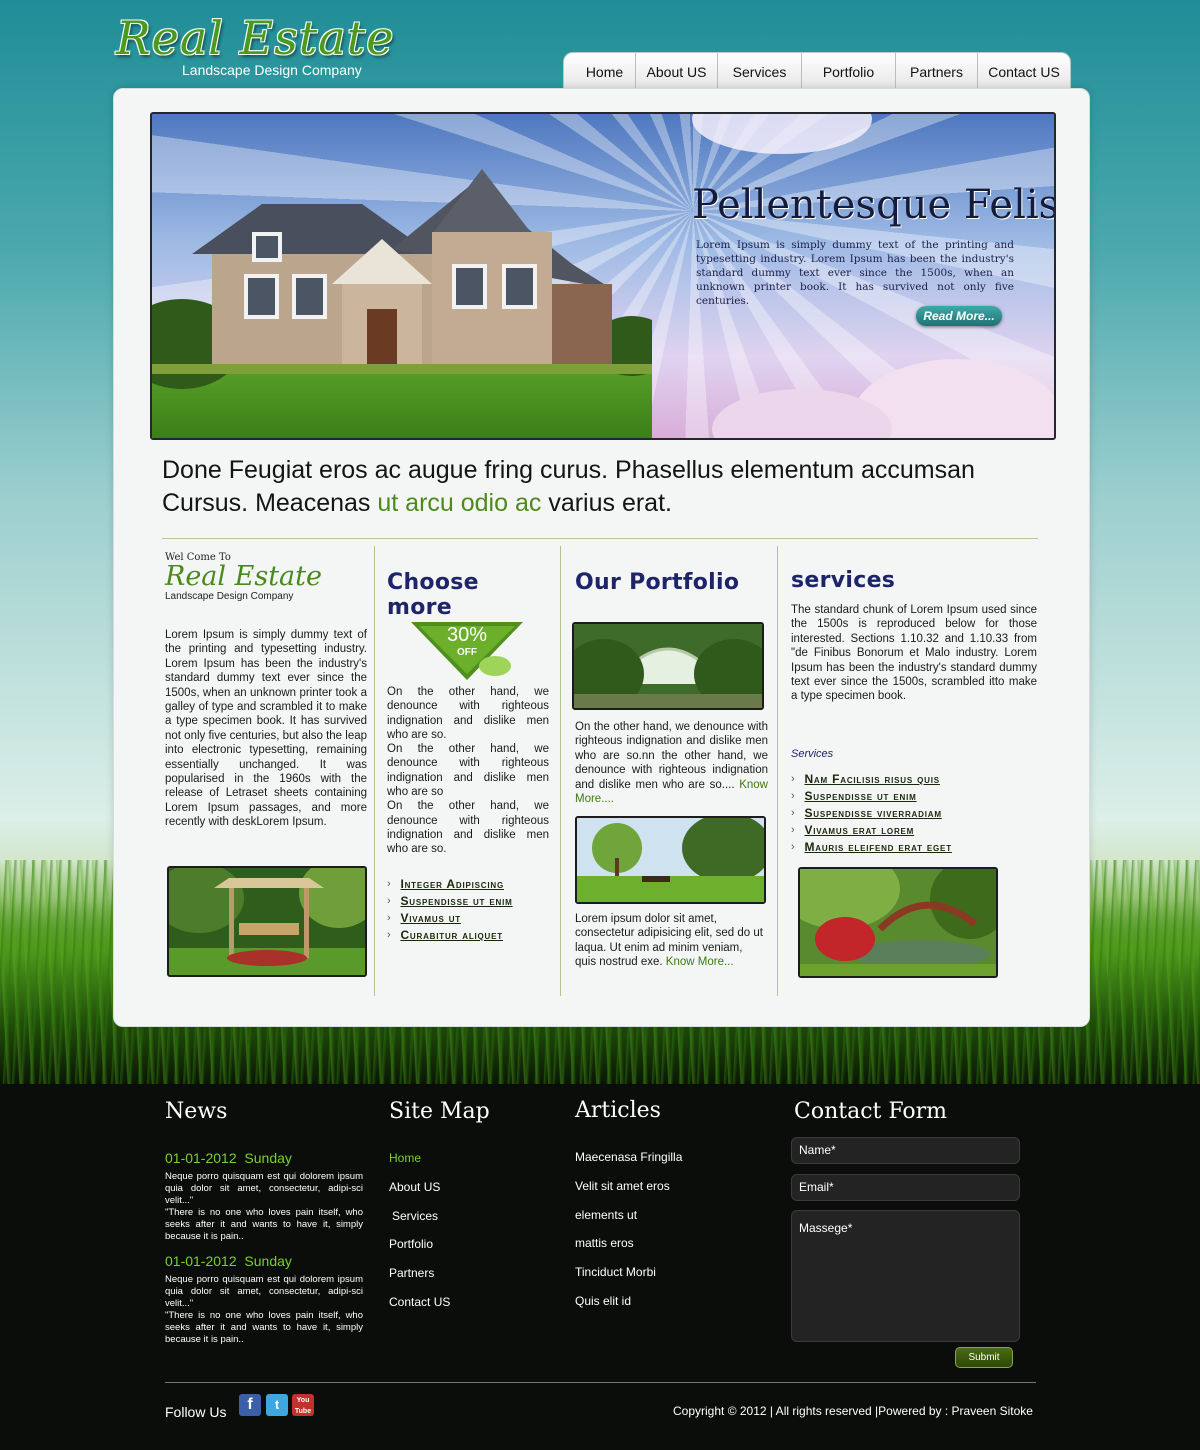 This screenshot has height=1450, width=1200. I want to click on sitemap-heading: Site Map, so click(439, 1111).